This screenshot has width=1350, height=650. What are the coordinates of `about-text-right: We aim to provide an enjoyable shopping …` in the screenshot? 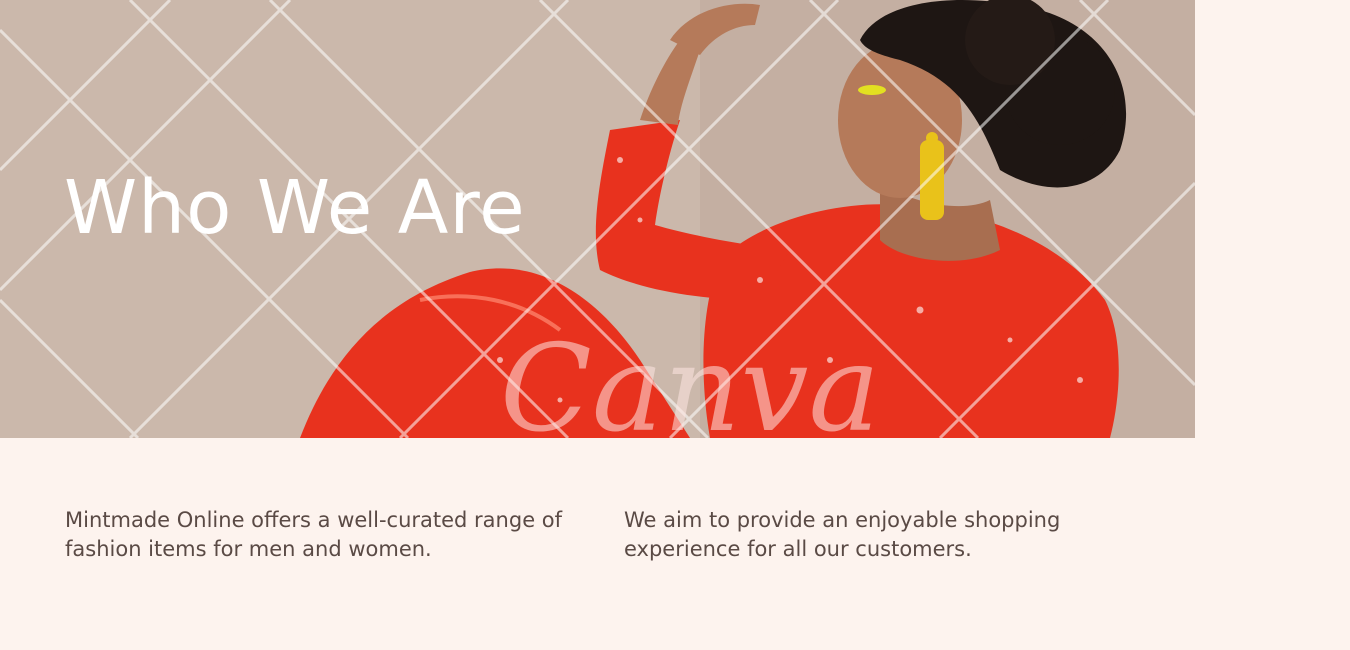 It's located at (842, 534).